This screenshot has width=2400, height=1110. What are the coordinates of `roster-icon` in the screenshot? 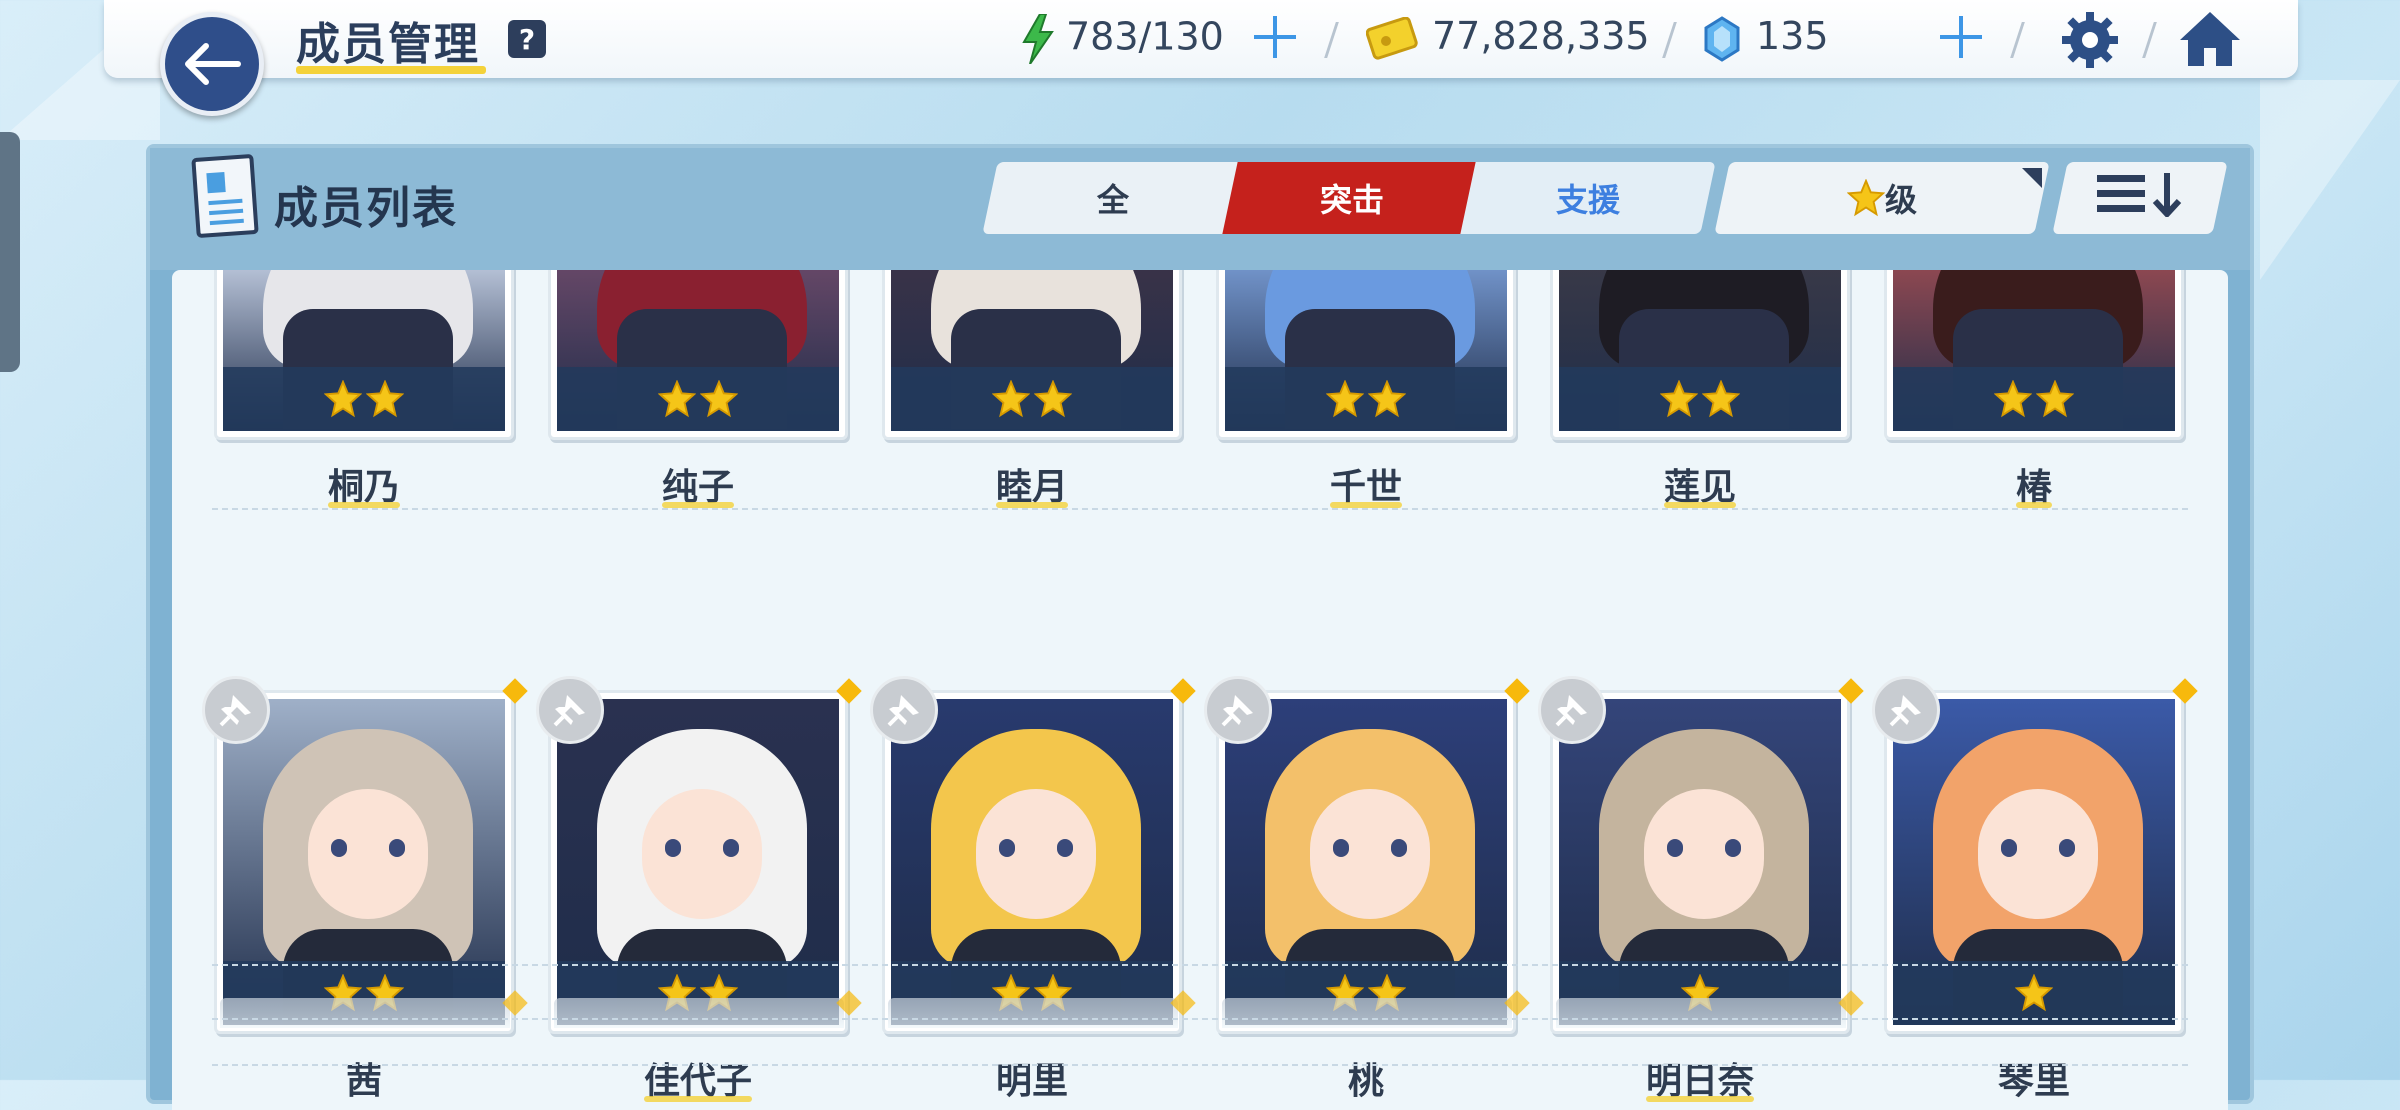 It's located at (225, 196).